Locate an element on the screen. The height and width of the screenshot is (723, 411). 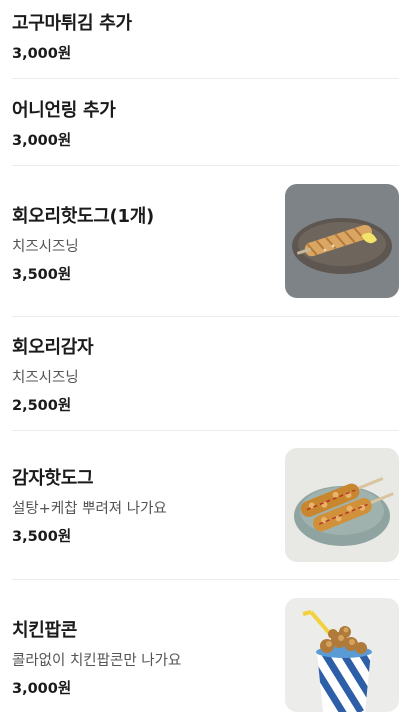
menu-item-name: 치킨팝콘 is located at coordinates (45, 630).